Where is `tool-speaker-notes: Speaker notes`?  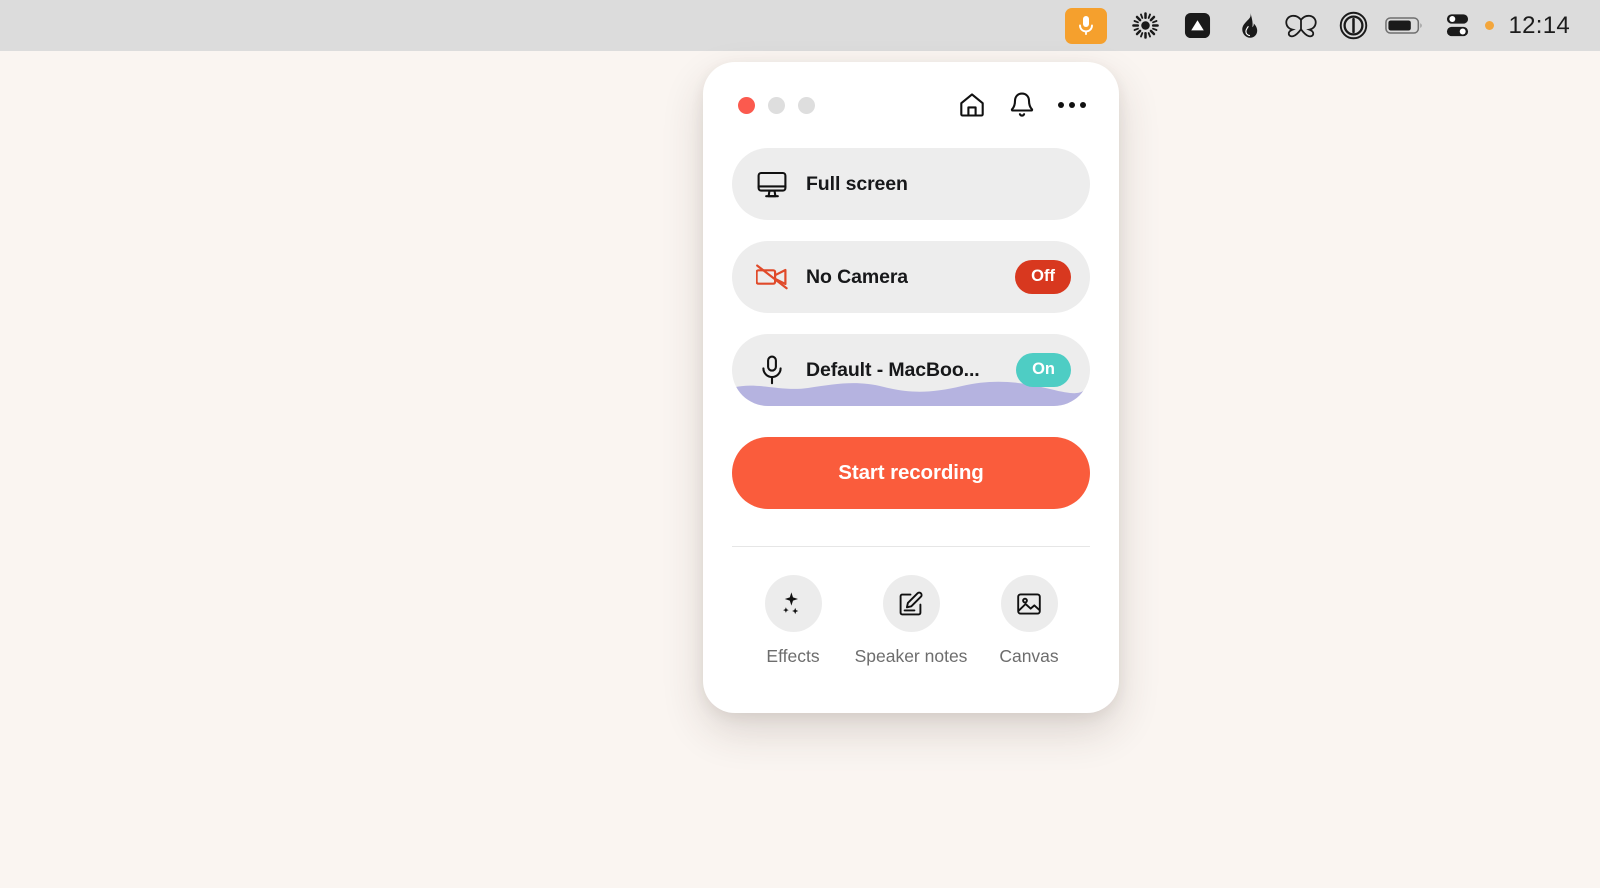 tool-speaker-notes: Speaker notes is located at coordinates (911, 621).